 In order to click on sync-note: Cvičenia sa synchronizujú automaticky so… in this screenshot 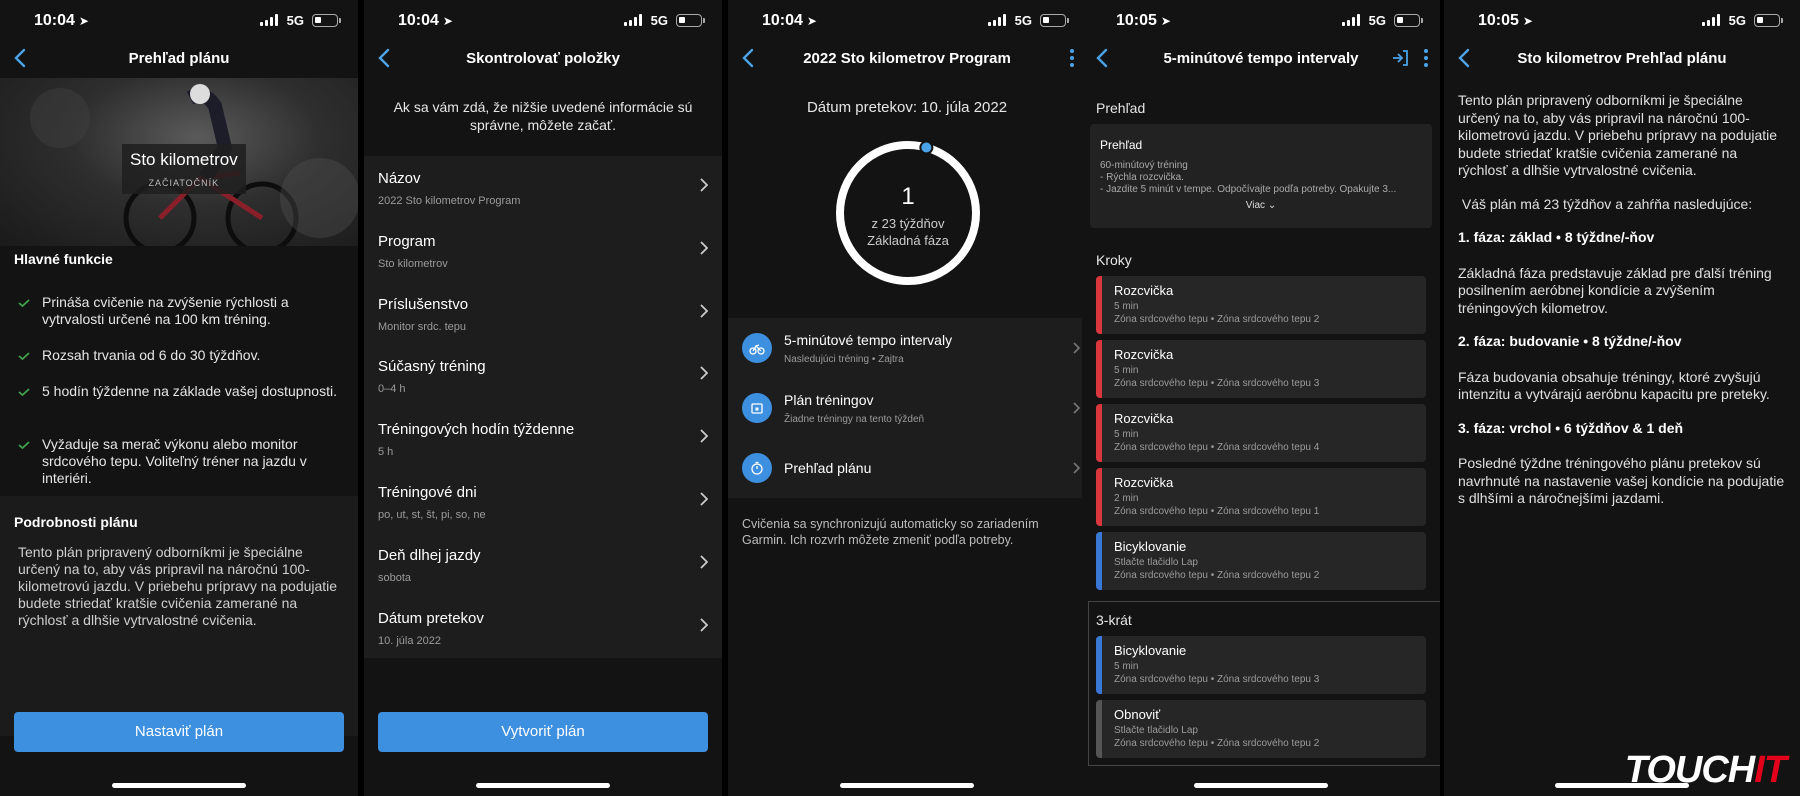, I will do `click(890, 532)`.